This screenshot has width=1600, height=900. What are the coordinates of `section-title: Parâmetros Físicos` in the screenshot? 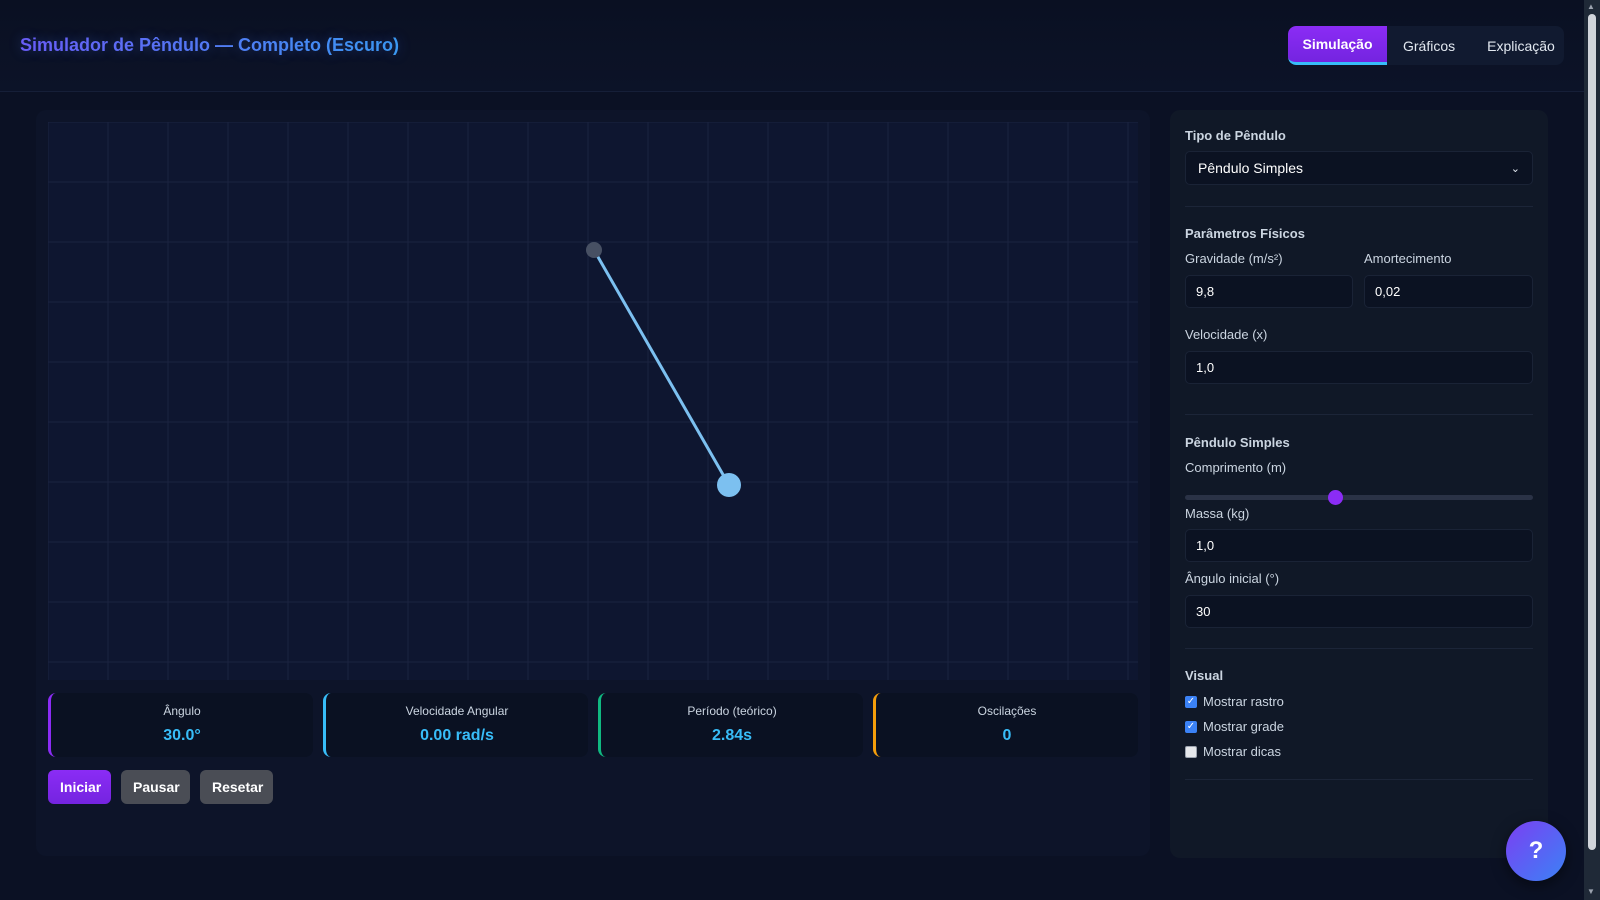 It's located at (1245, 233).